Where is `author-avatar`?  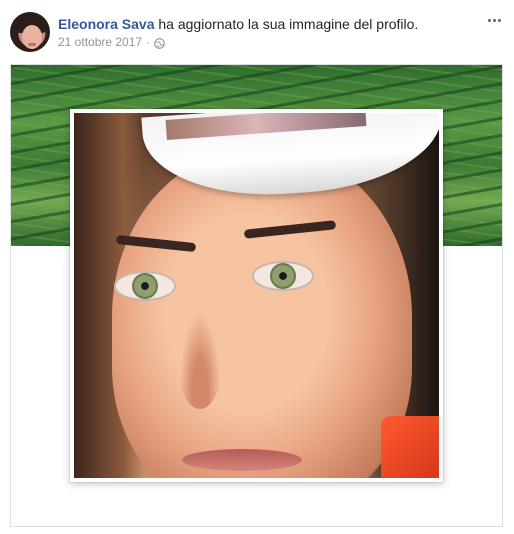 author-avatar is located at coordinates (30, 32).